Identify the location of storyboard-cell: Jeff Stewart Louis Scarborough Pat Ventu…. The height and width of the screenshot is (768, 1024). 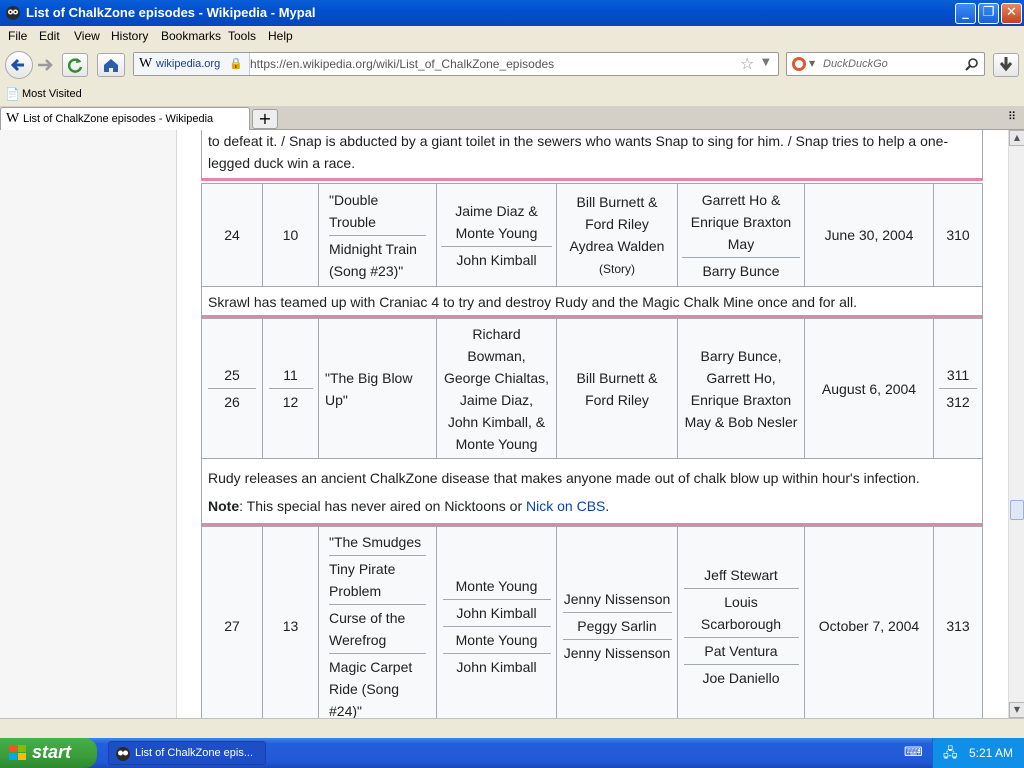
(741, 622).